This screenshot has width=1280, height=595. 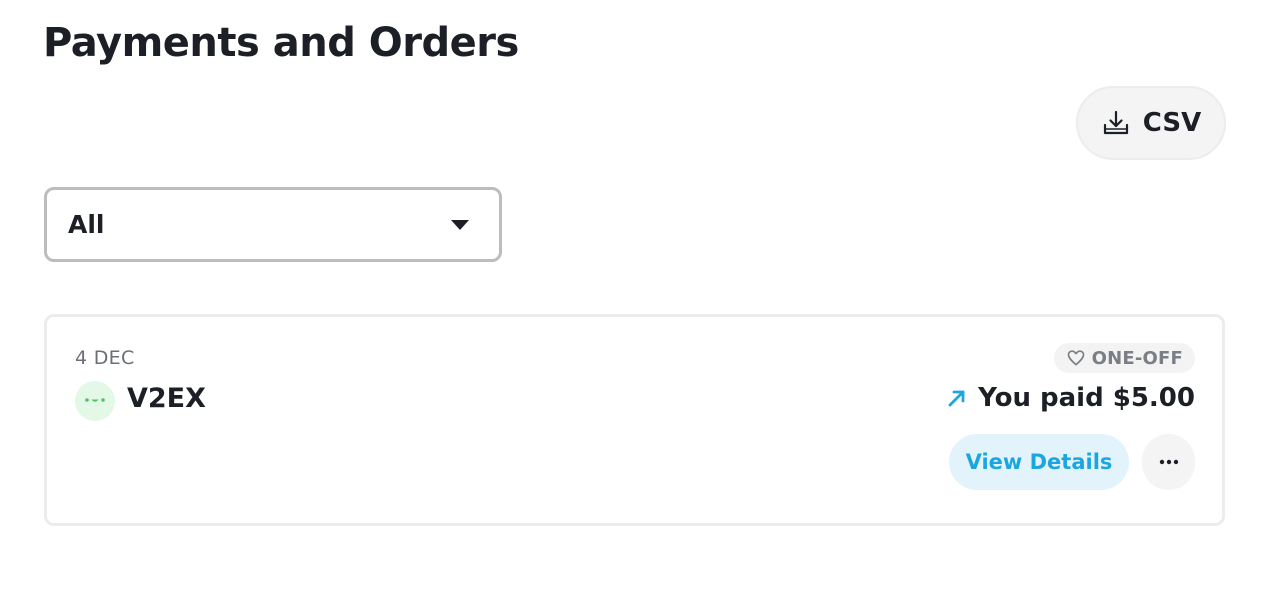 I want to click on payment-type-label: ONE-OFF, so click(x=1137, y=358).